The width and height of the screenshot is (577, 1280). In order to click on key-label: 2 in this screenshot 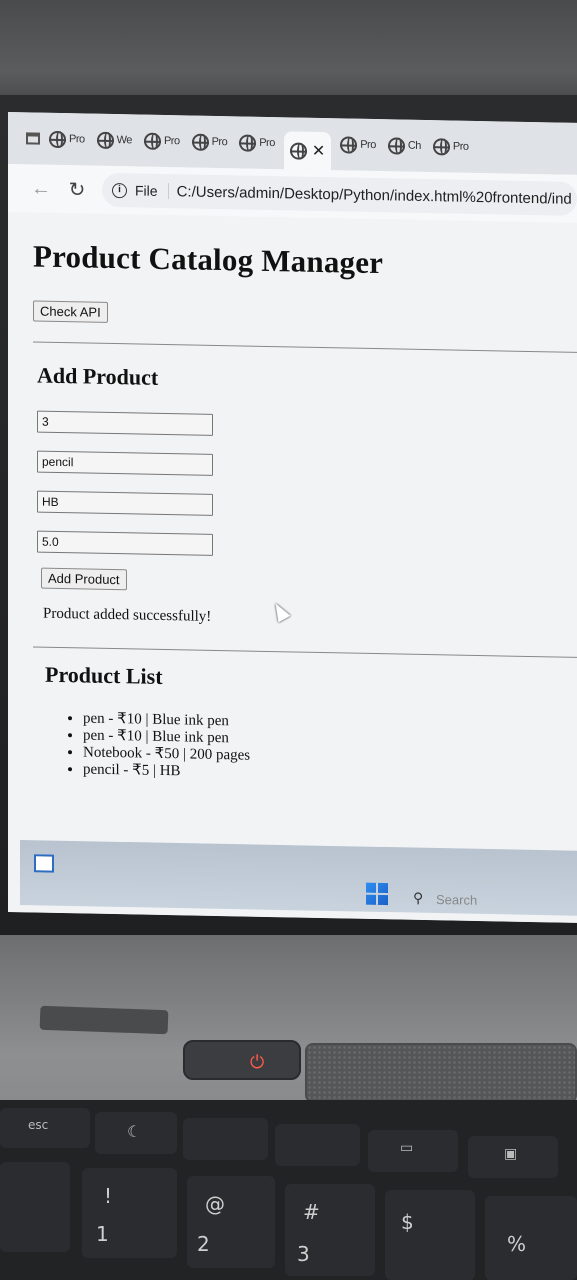, I will do `click(203, 1244)`.